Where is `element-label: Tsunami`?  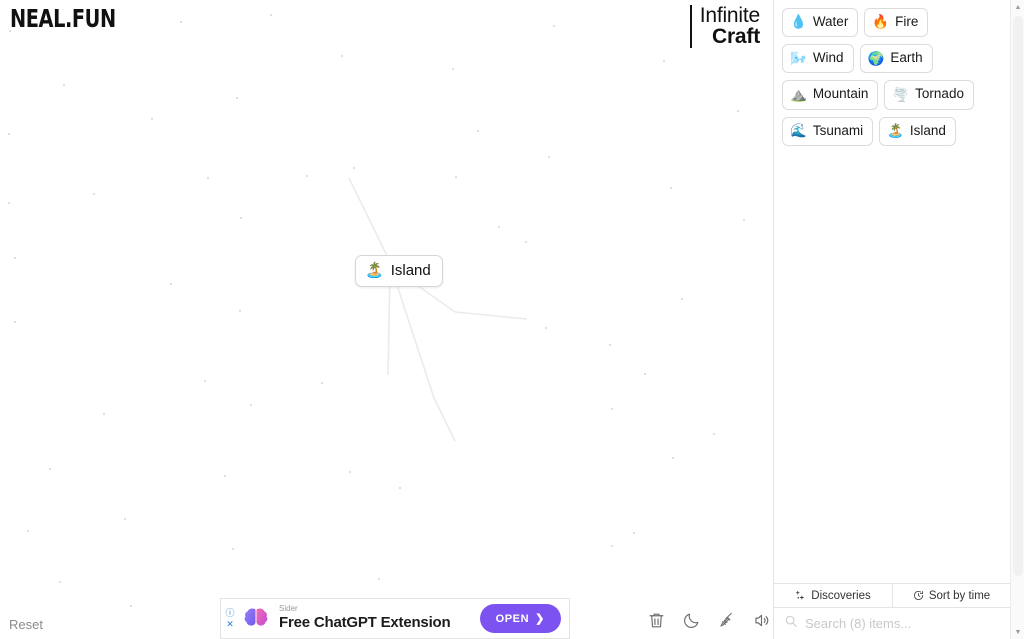 element-label: Tsunami is located at coordinates (838, 130).